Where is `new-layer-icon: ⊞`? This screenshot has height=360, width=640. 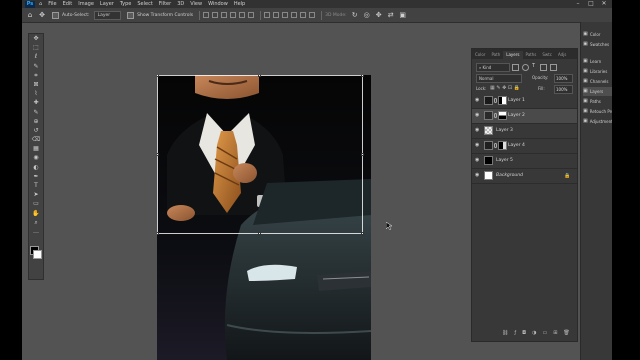
new-layer-icon: ⊞ is located at coordinates (555, 333).